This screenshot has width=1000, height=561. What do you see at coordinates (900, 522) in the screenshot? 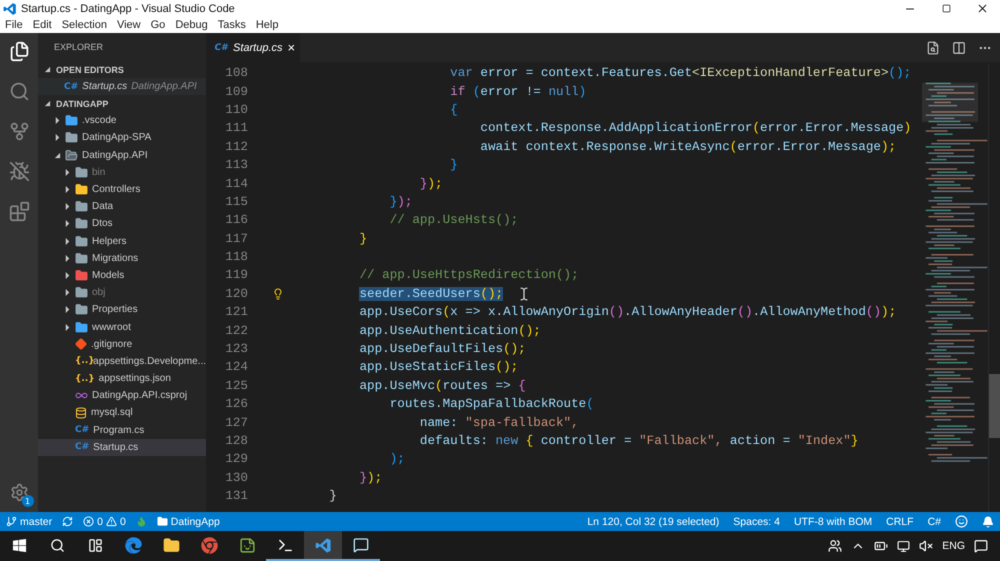
I see `line-ending: CRLF` at bounding box center [900, 522].